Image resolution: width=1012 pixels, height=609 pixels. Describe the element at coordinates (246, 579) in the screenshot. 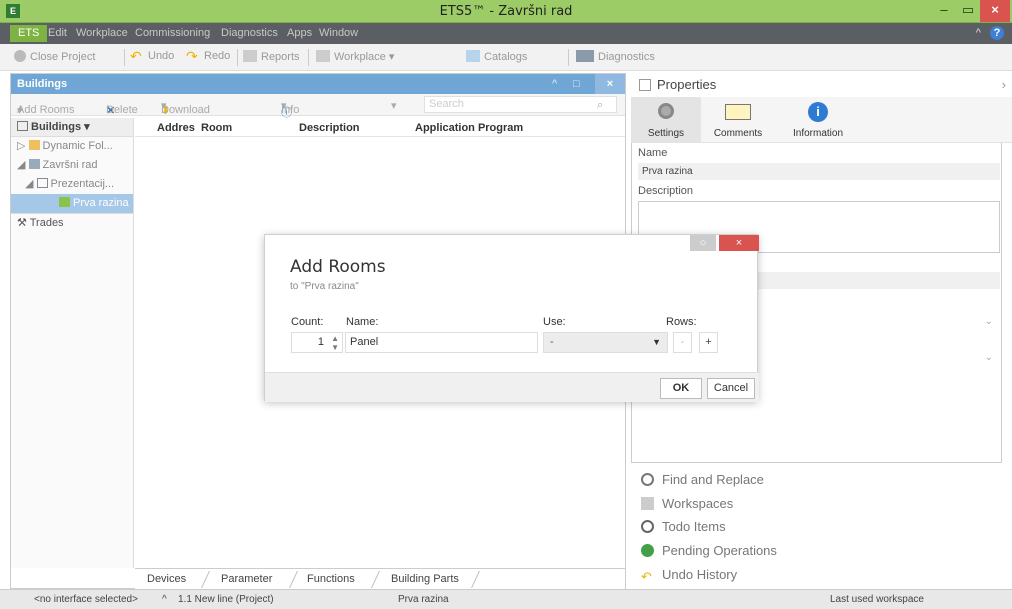

I see `tab-parameter: Parameter` at that location.